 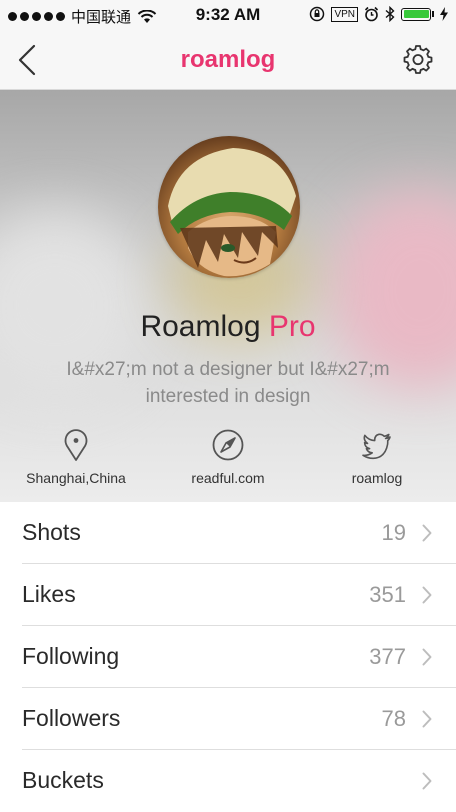 I want to click on charging-icon, so click(x=444, y=14).